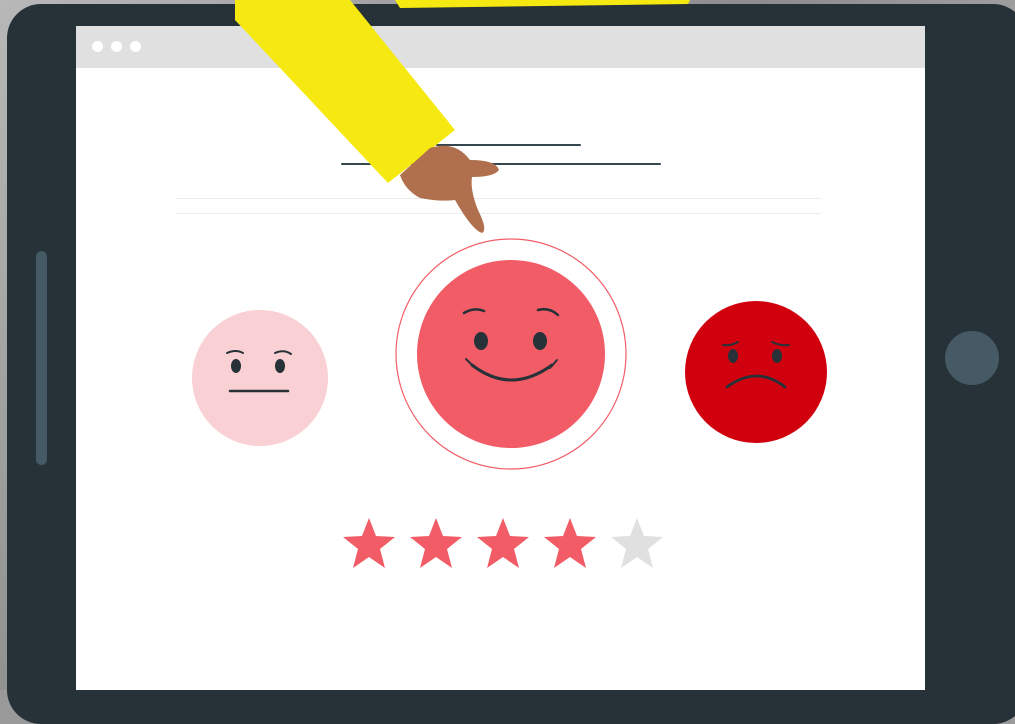 This screenshot has width=1015, height=724. What do you see at coordinates (500, 47) in the screenshot?
I see `browser-titlebar` at bounding box center [500, 47].